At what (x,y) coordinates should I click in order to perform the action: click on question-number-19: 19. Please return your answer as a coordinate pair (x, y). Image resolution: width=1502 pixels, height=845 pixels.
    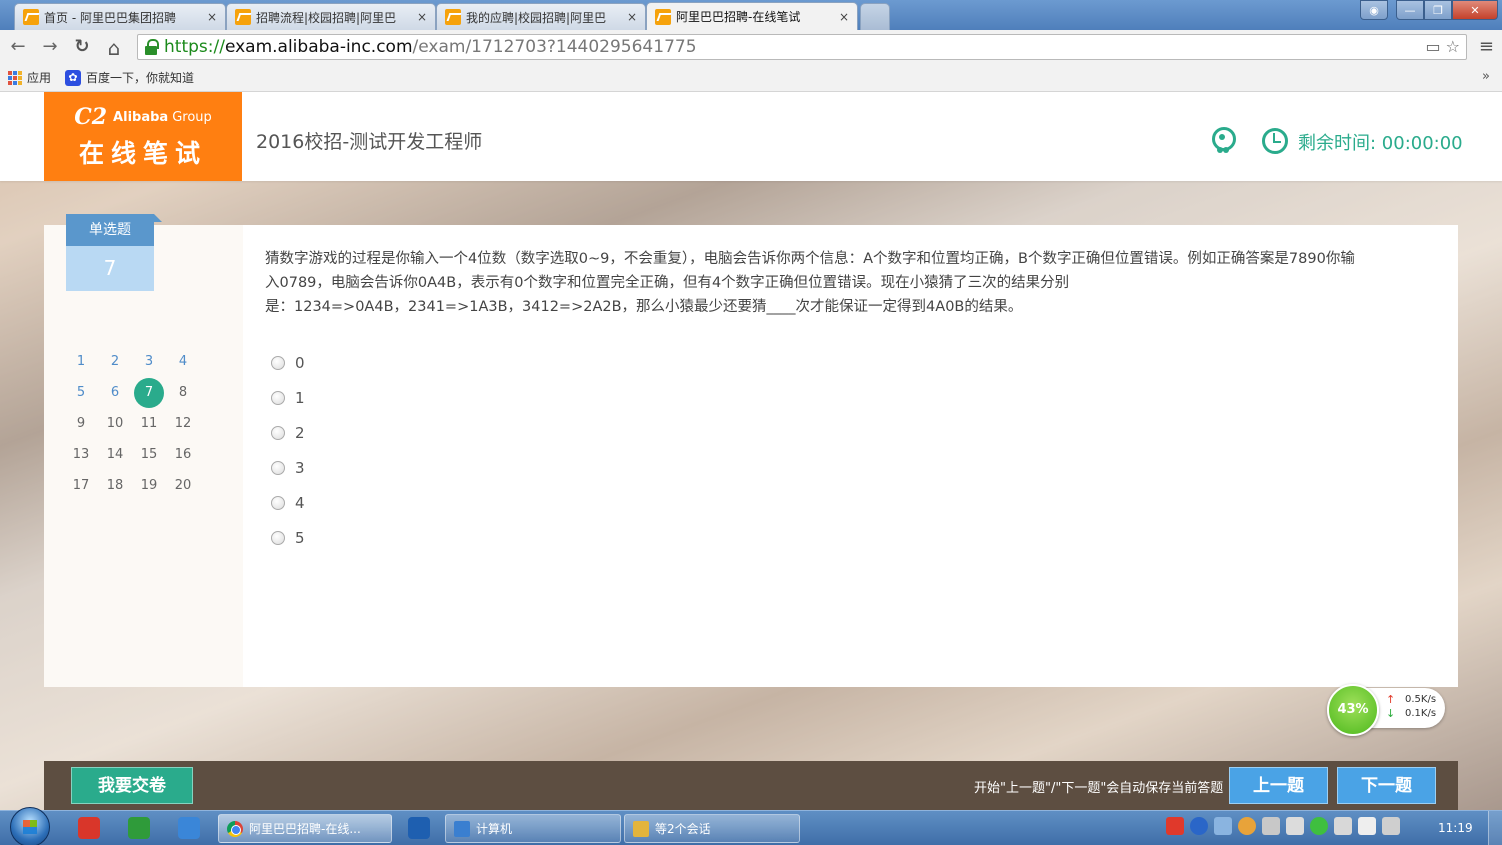
    Looking at the image, I should click on (149, 486).